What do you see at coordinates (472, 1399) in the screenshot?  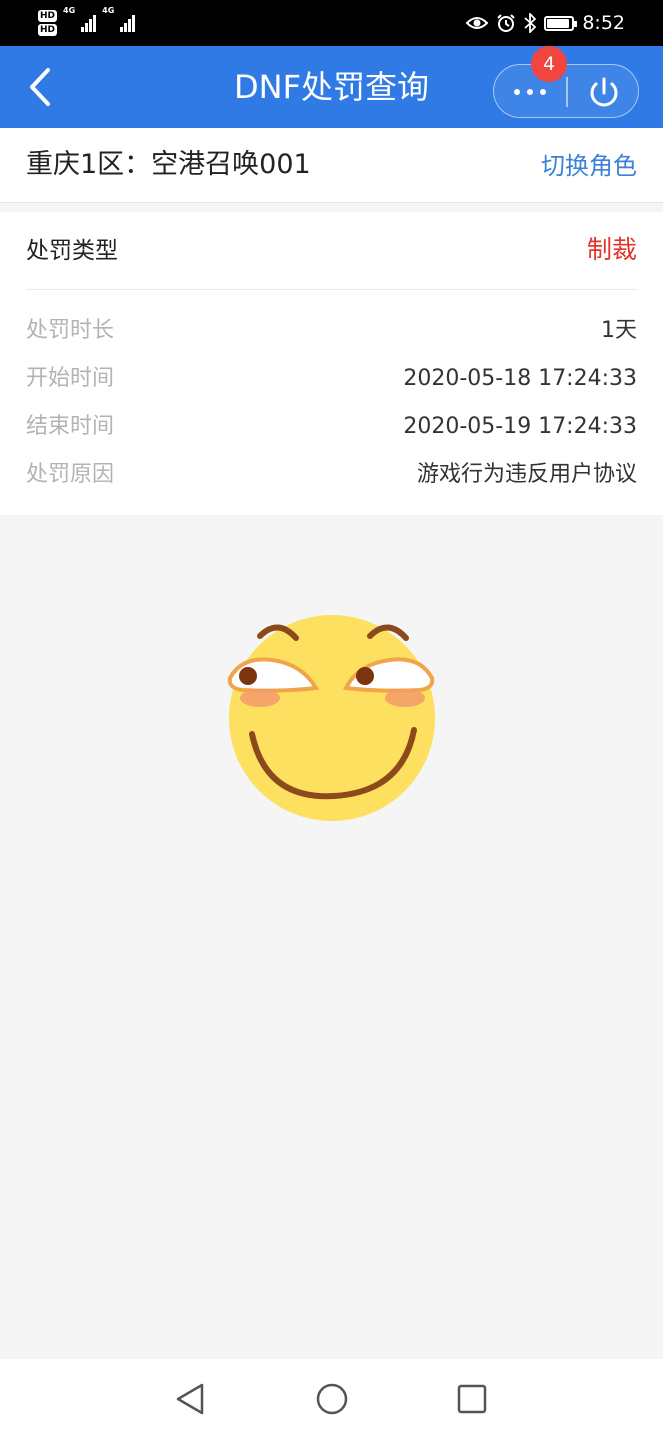 I see `recents-square-icon` at bounding box center [472, 1399].